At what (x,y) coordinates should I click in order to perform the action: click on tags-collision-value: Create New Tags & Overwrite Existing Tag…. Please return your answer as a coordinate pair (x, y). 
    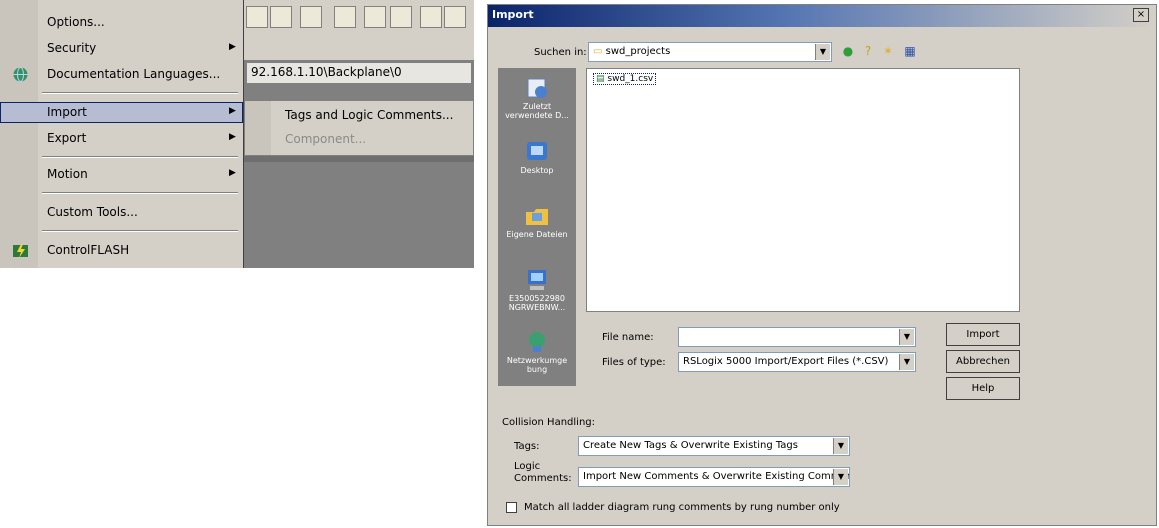
    Looking at the image, I should click on (690, 445).